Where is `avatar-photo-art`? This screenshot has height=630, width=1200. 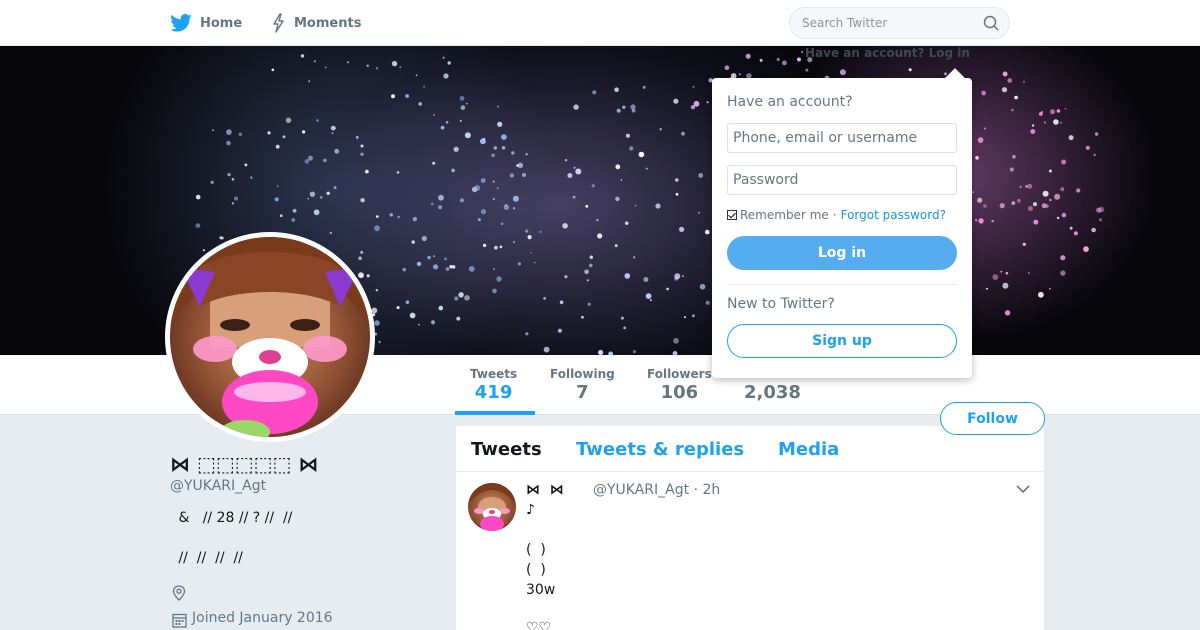
avatar-photo-art is located at coordinates (270, 337).